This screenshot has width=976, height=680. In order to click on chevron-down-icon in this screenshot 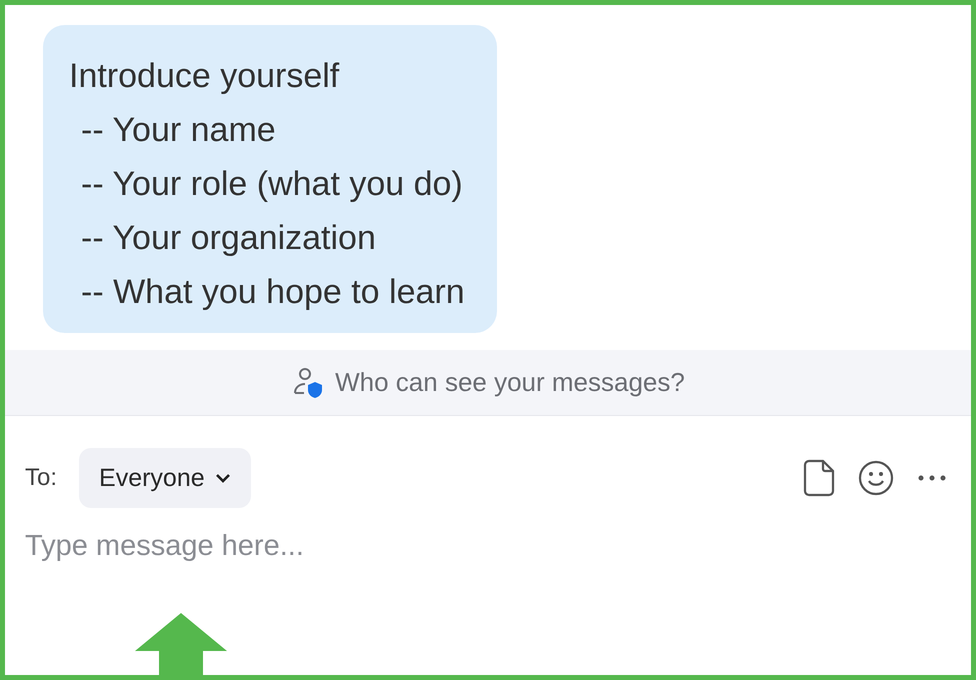, I will do `click(222, 478)`.